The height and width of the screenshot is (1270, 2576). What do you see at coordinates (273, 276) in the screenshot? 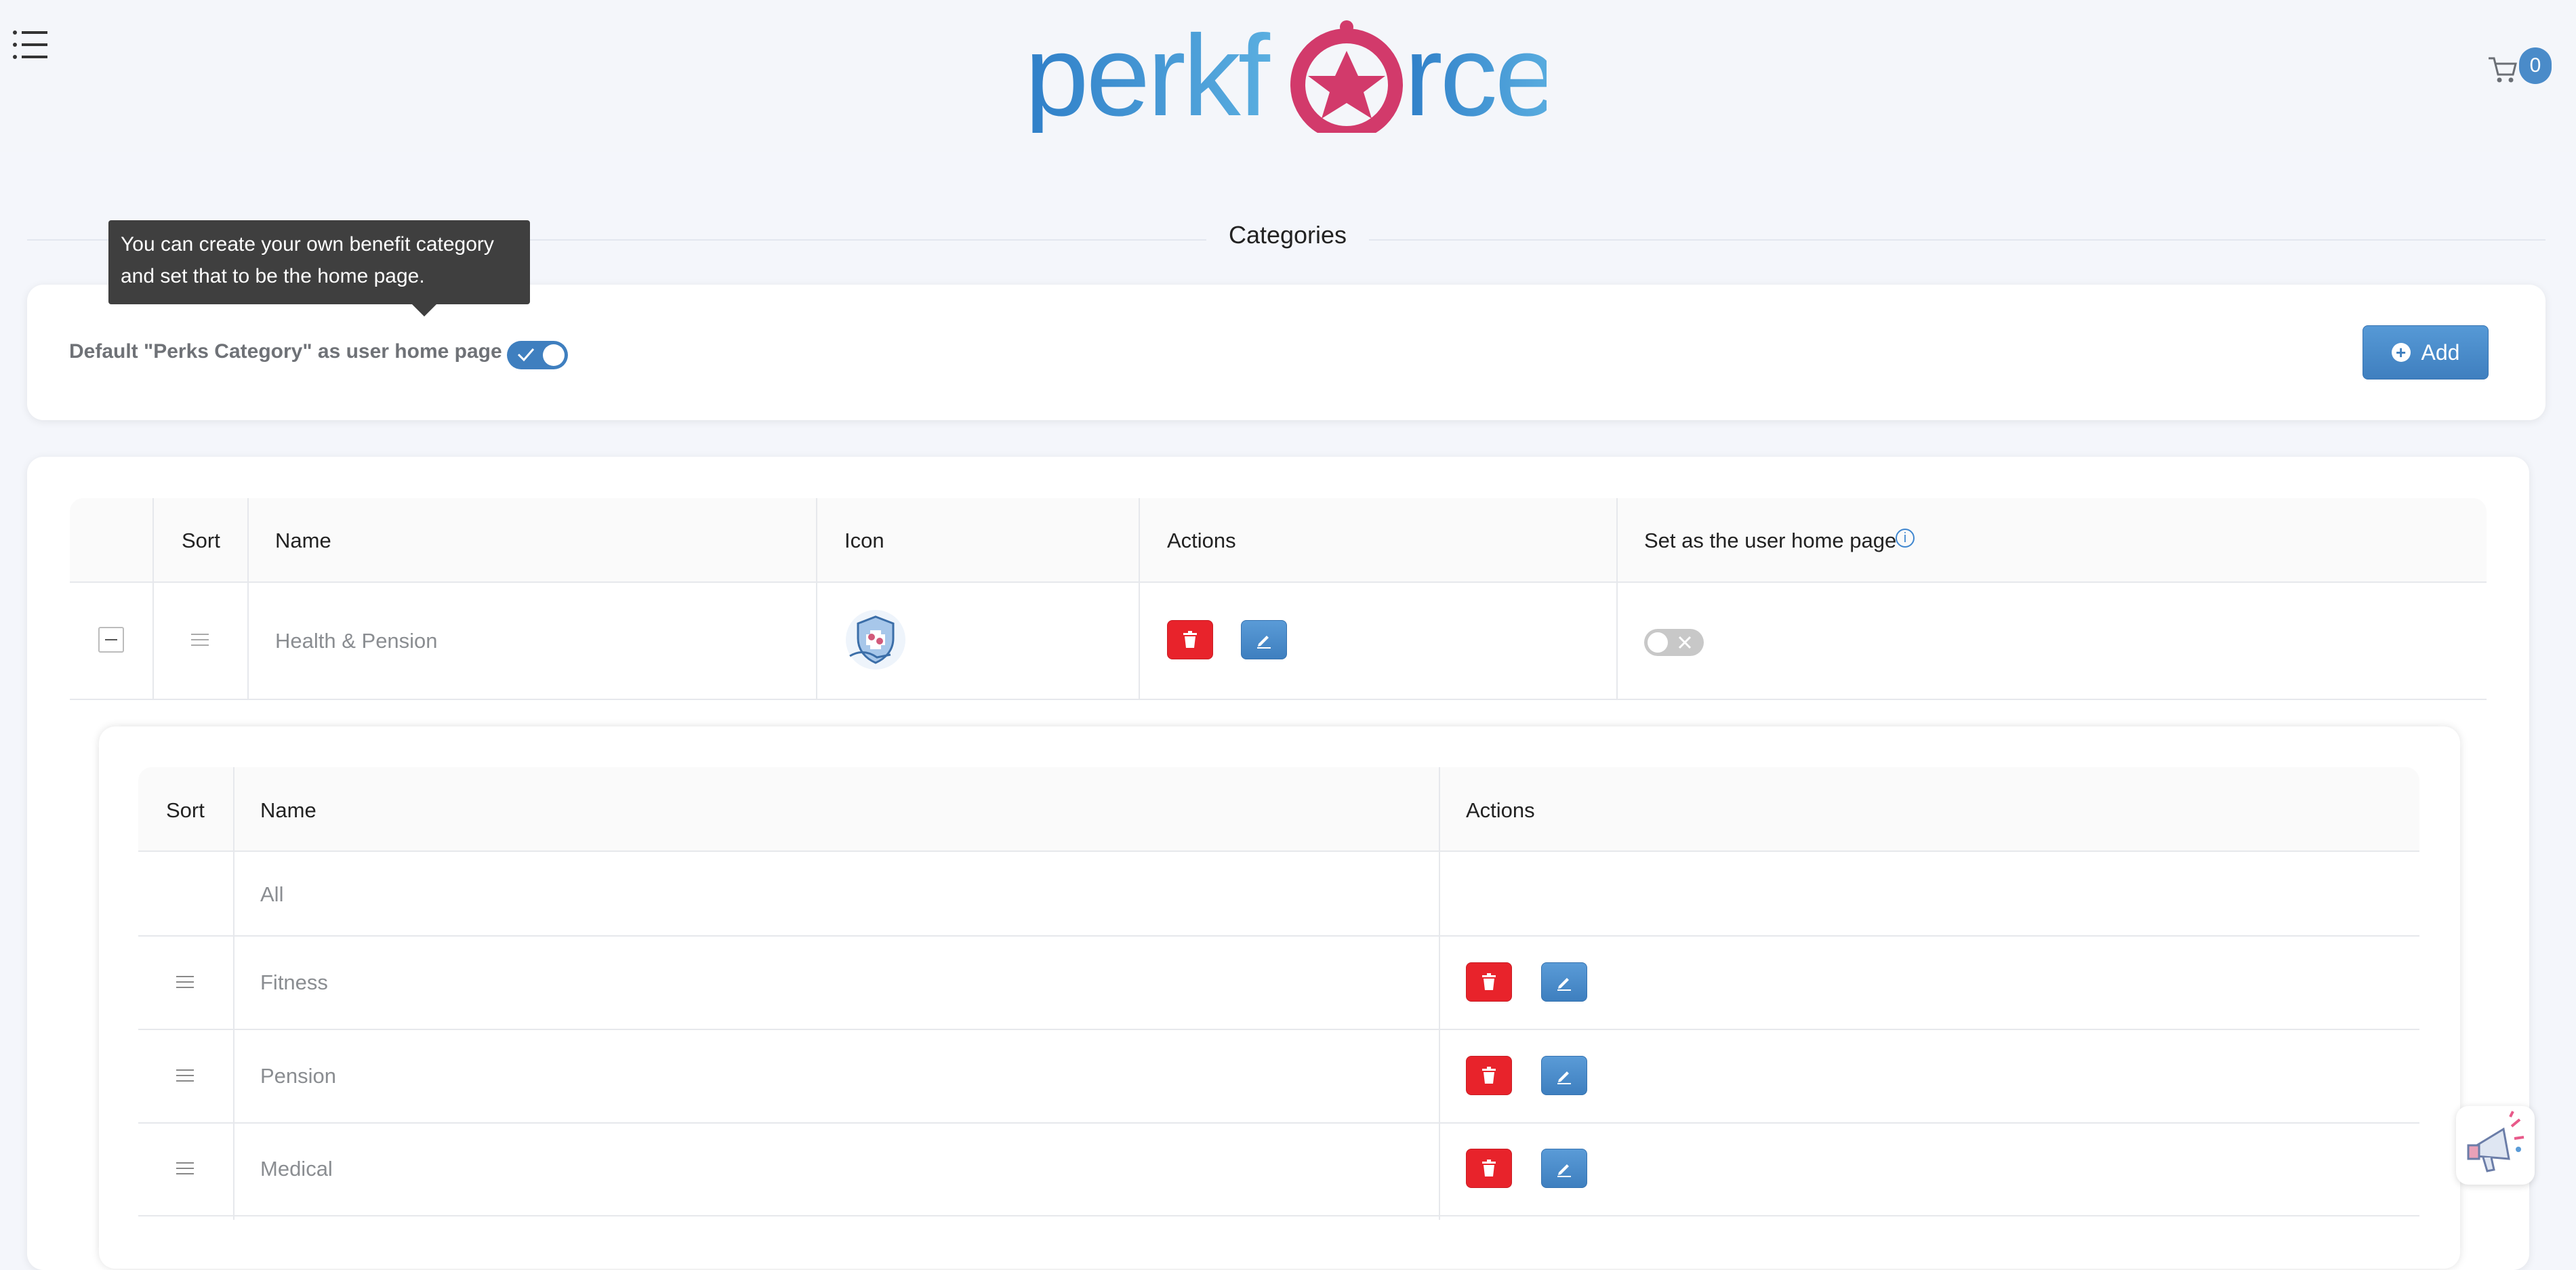
I see `tooltip-line-2: and set that to be the home page.` at bounding box center [273, 276].